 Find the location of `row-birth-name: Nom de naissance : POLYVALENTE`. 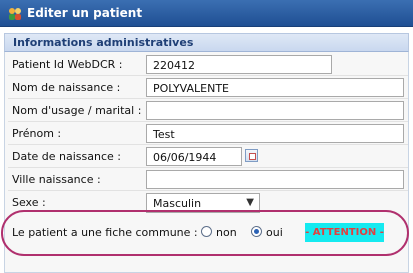

row-birth-name: Nom de naissance : POLYVALENTE is located at coordinates (208, 87).